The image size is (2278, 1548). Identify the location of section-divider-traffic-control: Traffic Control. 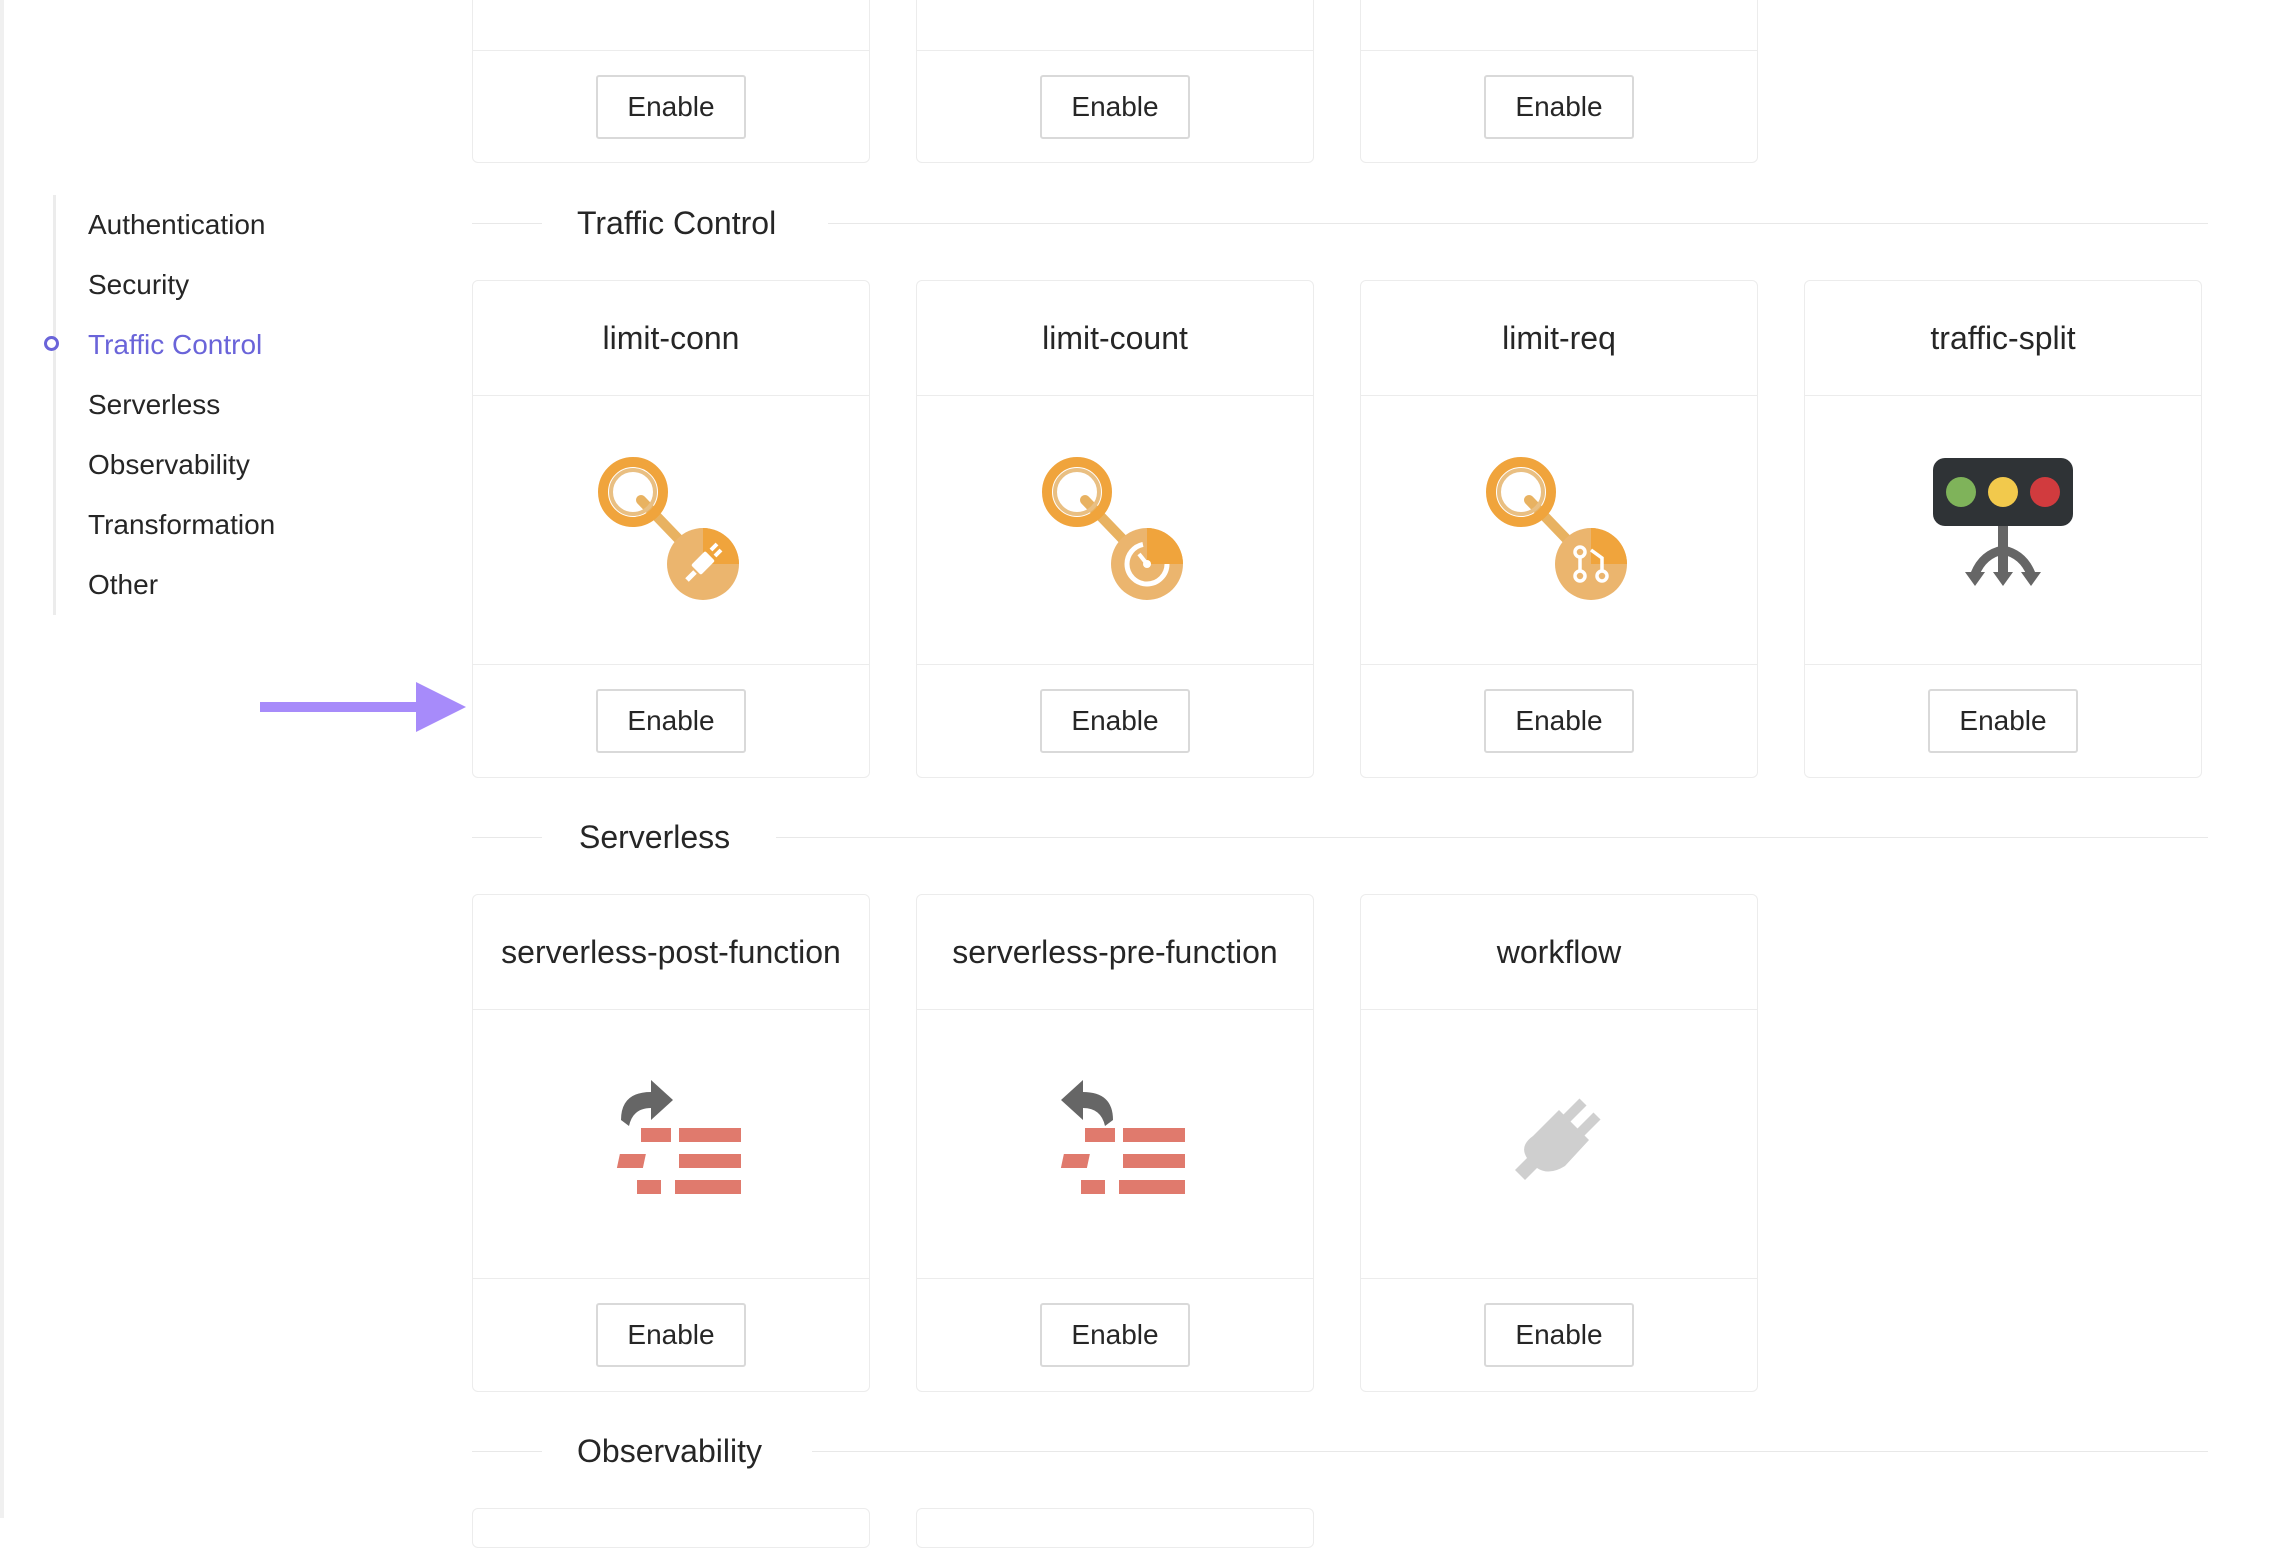
(1340, 223).